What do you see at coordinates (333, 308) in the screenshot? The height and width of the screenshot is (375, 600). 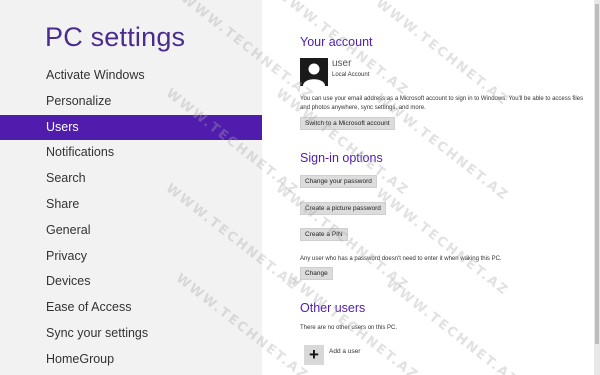 I see `other-users-heading: Other users` at bounding box center [333, 308].